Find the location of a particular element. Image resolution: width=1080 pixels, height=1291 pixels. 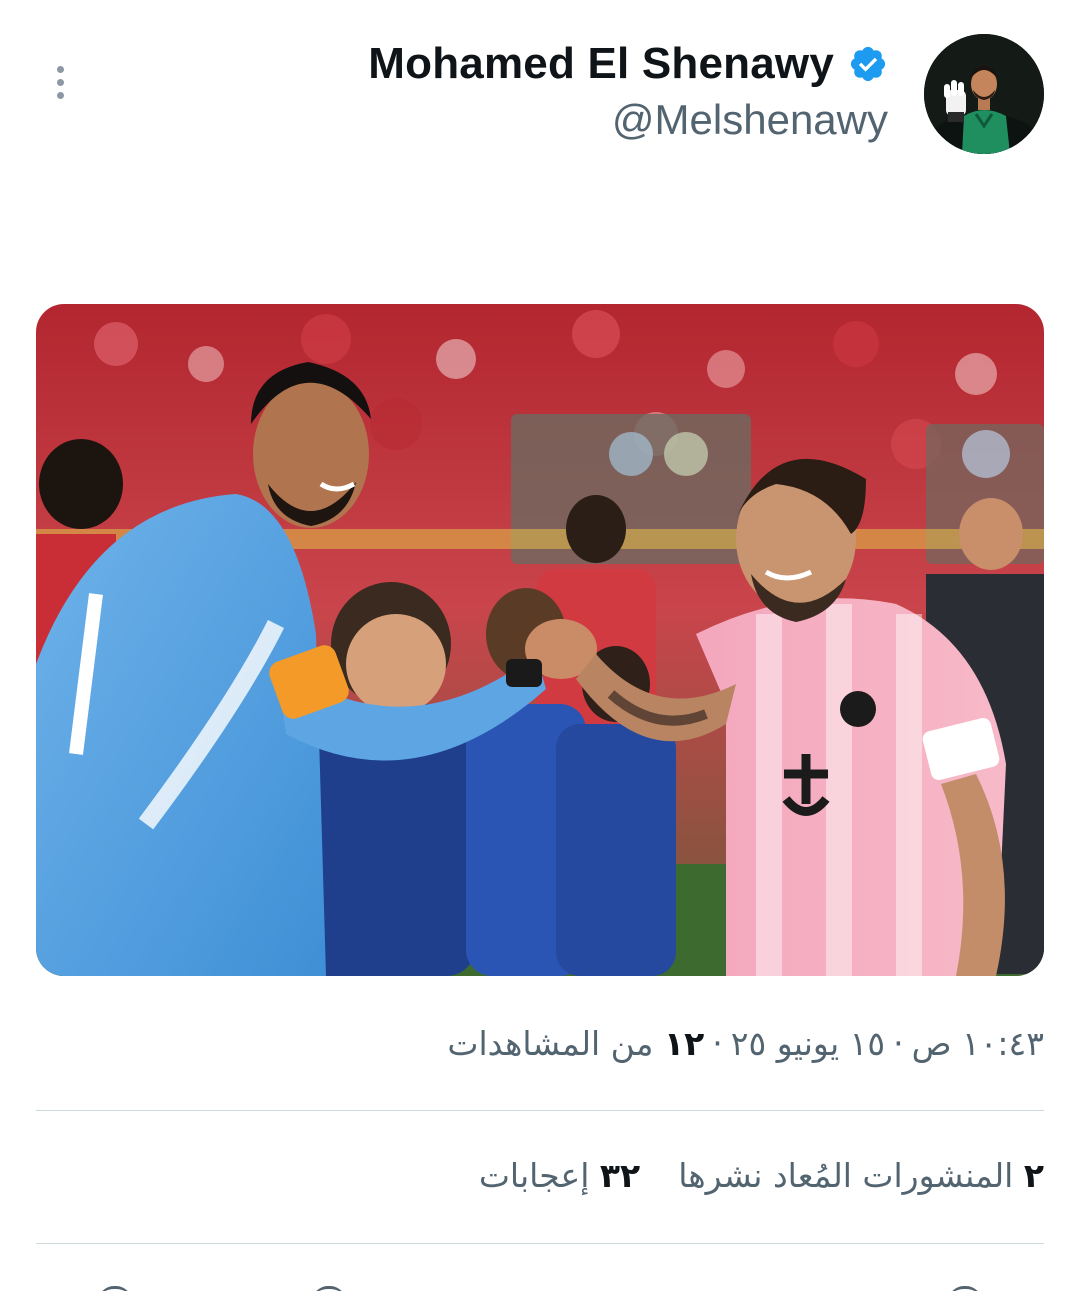

tweet-meta-line: ١٠:٤٣ ص·١٥ يونيو ٢٥·١٢ من المشاهدات is located at coordinates (540, 1044).